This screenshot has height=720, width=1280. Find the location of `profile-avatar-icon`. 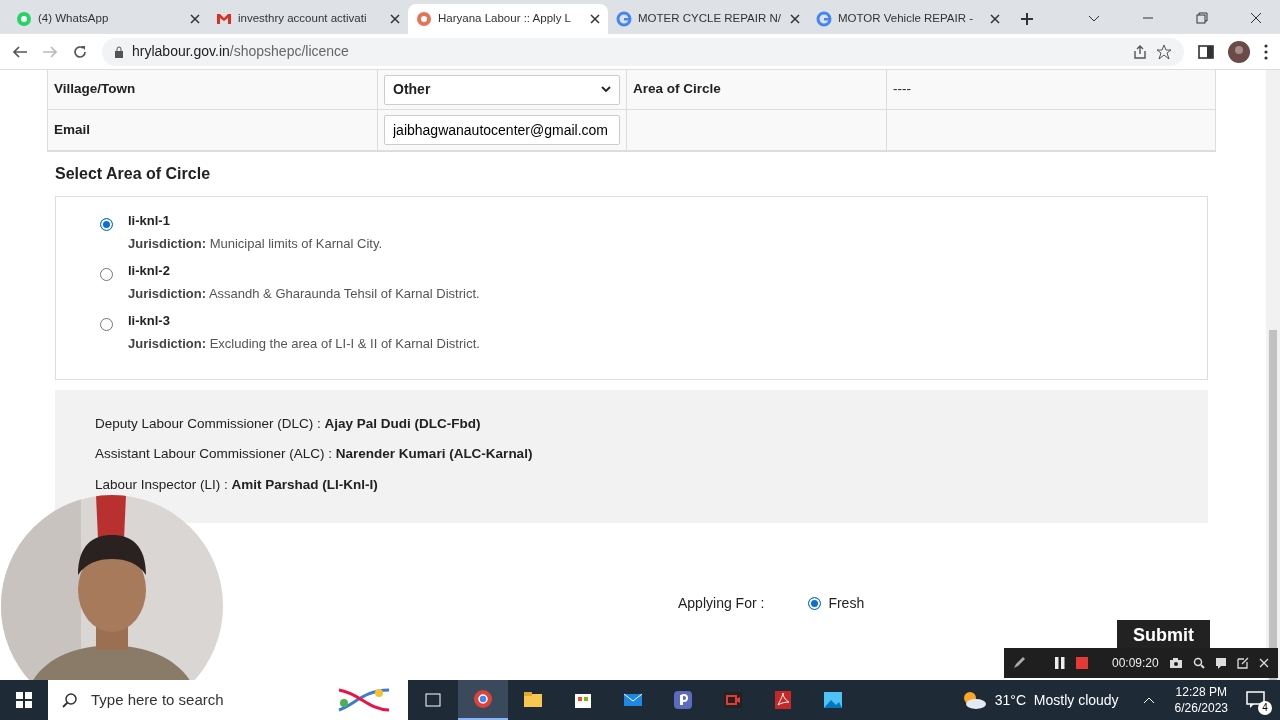

profile-avatar-icon is located at coordinates (1239, 51).